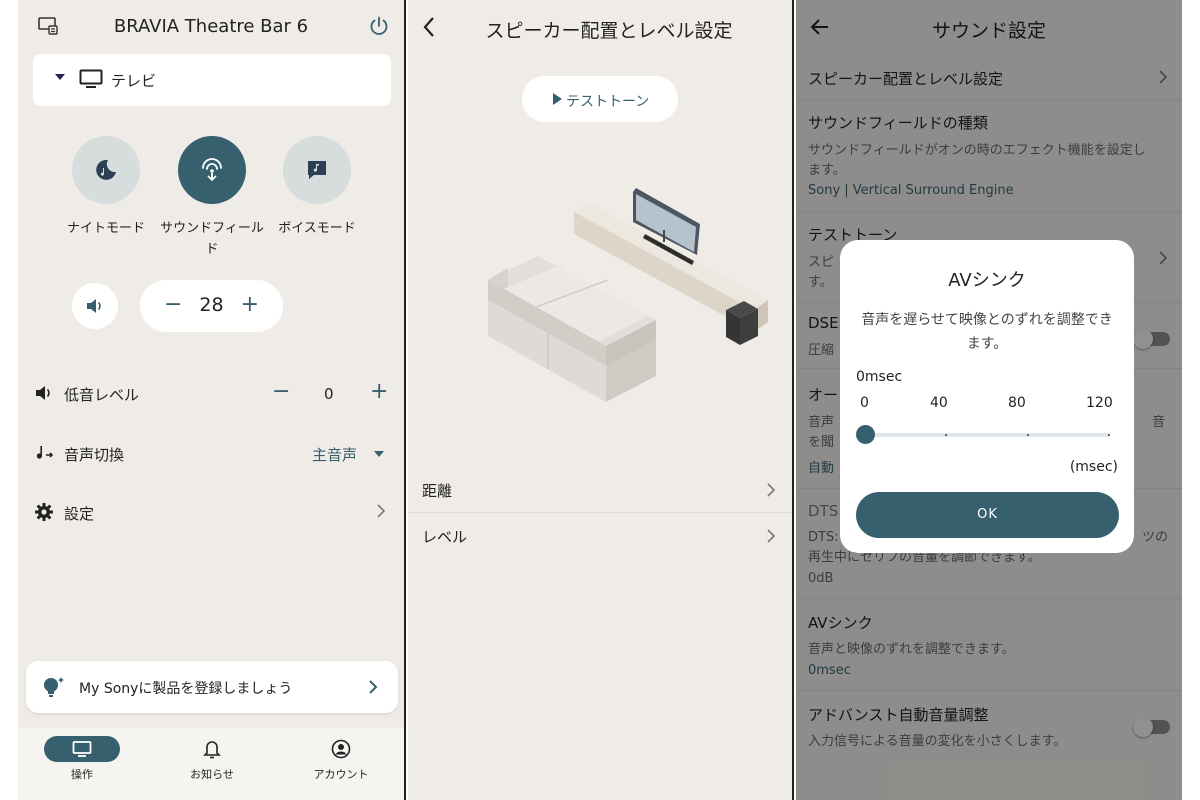 This screenshot has width=1200, height=800. Describe the element at coordinates (329, 394) in the screenshot. I see `bass-level-value: 0` at that location.